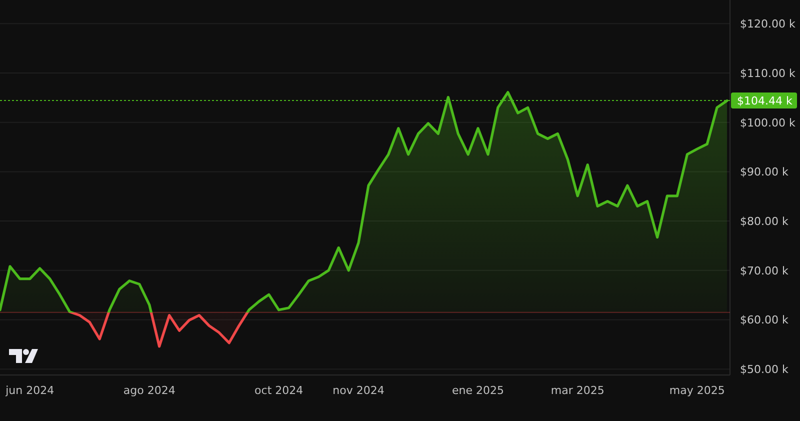 This screenshot has width=800, height=421. What do you see at coordinates (764, 320) in the screenshot?
I see `axis-label: $60.00 k` at bounding box center [764, 320].